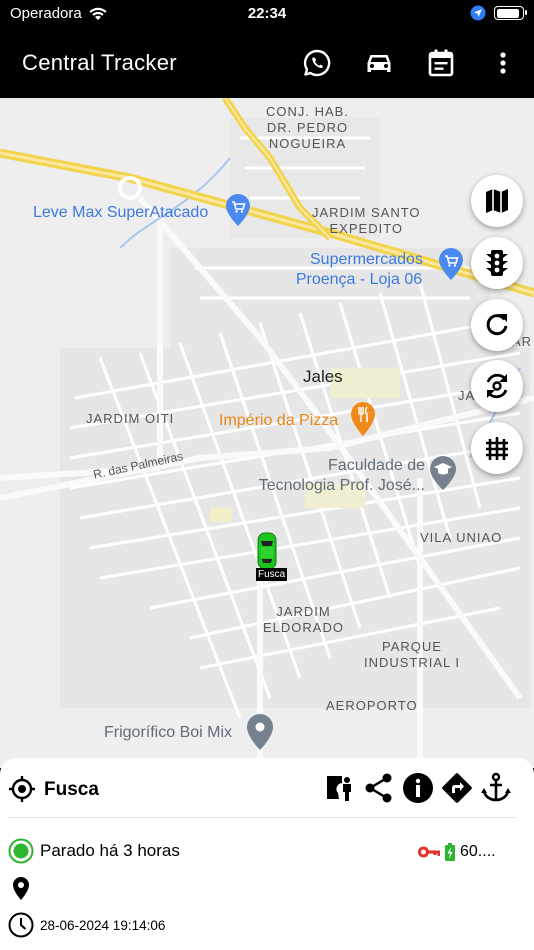  I want to click on grid-icon, so click(497, 448).